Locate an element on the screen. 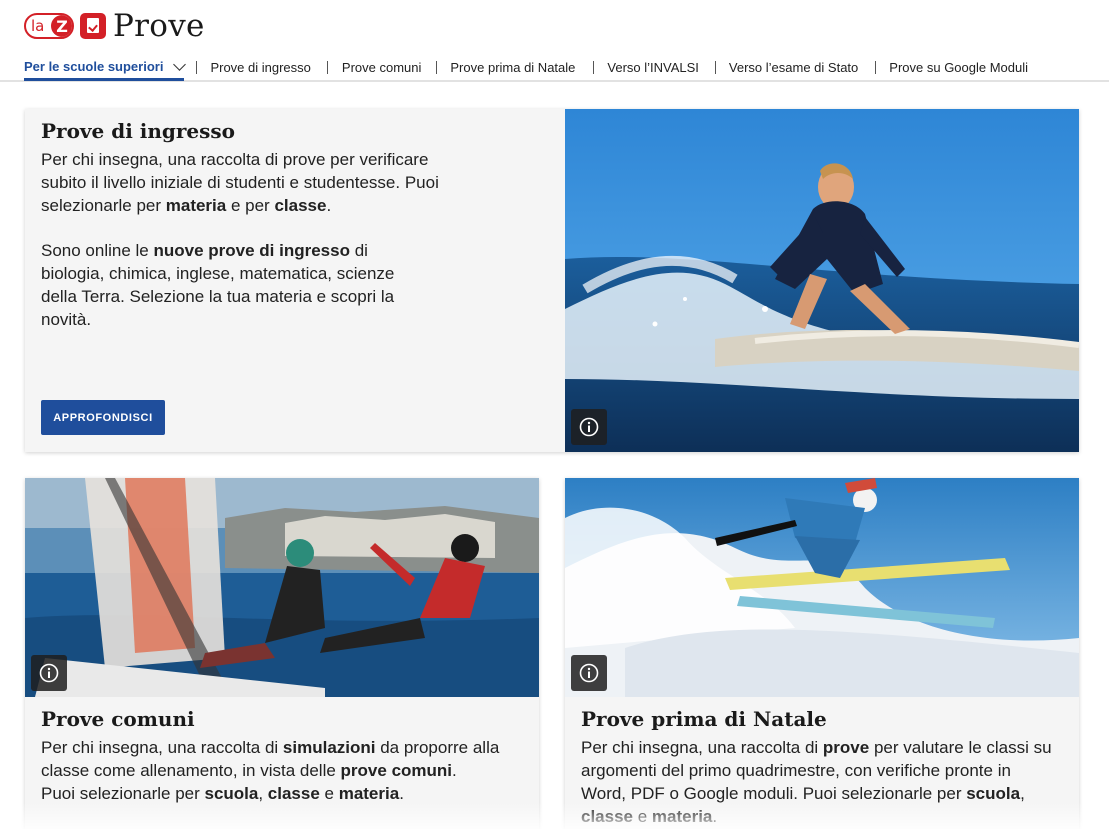 This screenshot has width=1109, height=829. nav-item-prove-comuni: Prove comuni is located at coordinates (381, 67).